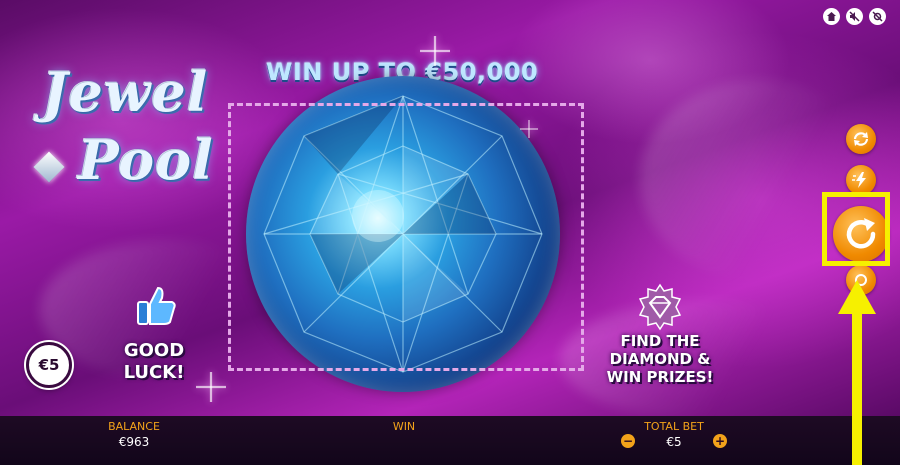 The image size is (900, 465). I want to click on bet-chip: €5, so click(49, 365).